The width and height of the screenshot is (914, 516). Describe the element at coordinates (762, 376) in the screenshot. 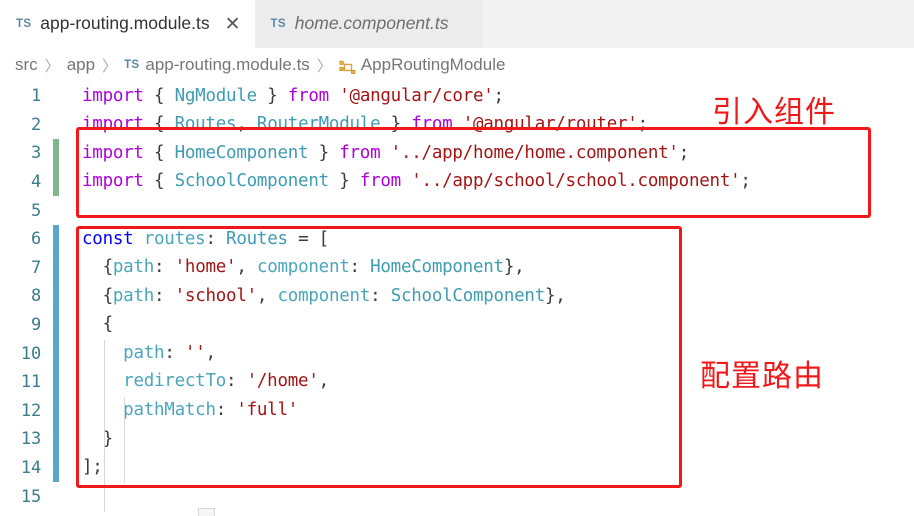

I see `annotation-label-configure-routes: 配置路由` at that location.